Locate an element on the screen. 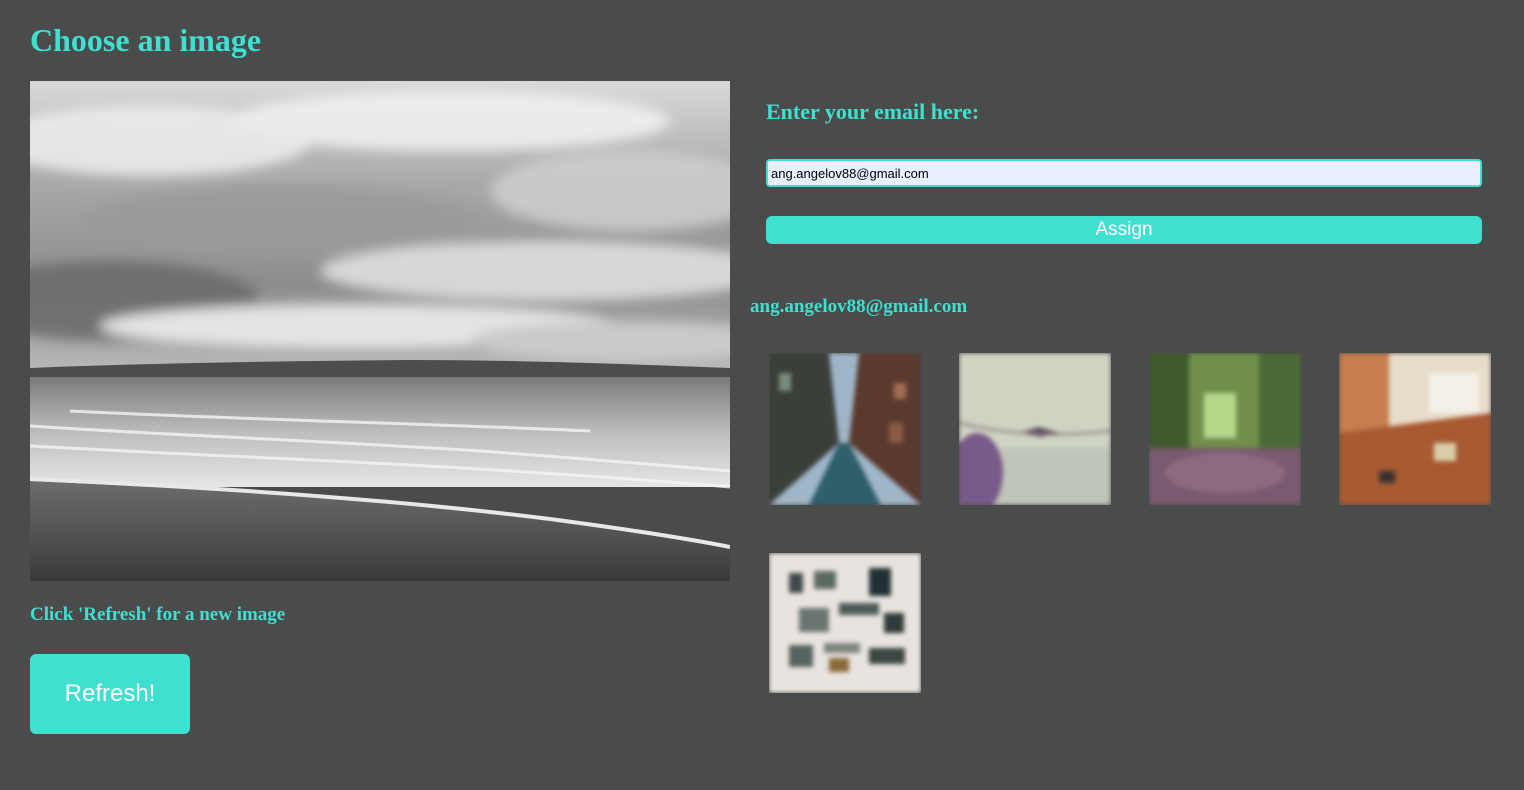 The width and height of the screenshot is (1524, 790). refresh-button: Refresh! is located at coordinates (110, 694).